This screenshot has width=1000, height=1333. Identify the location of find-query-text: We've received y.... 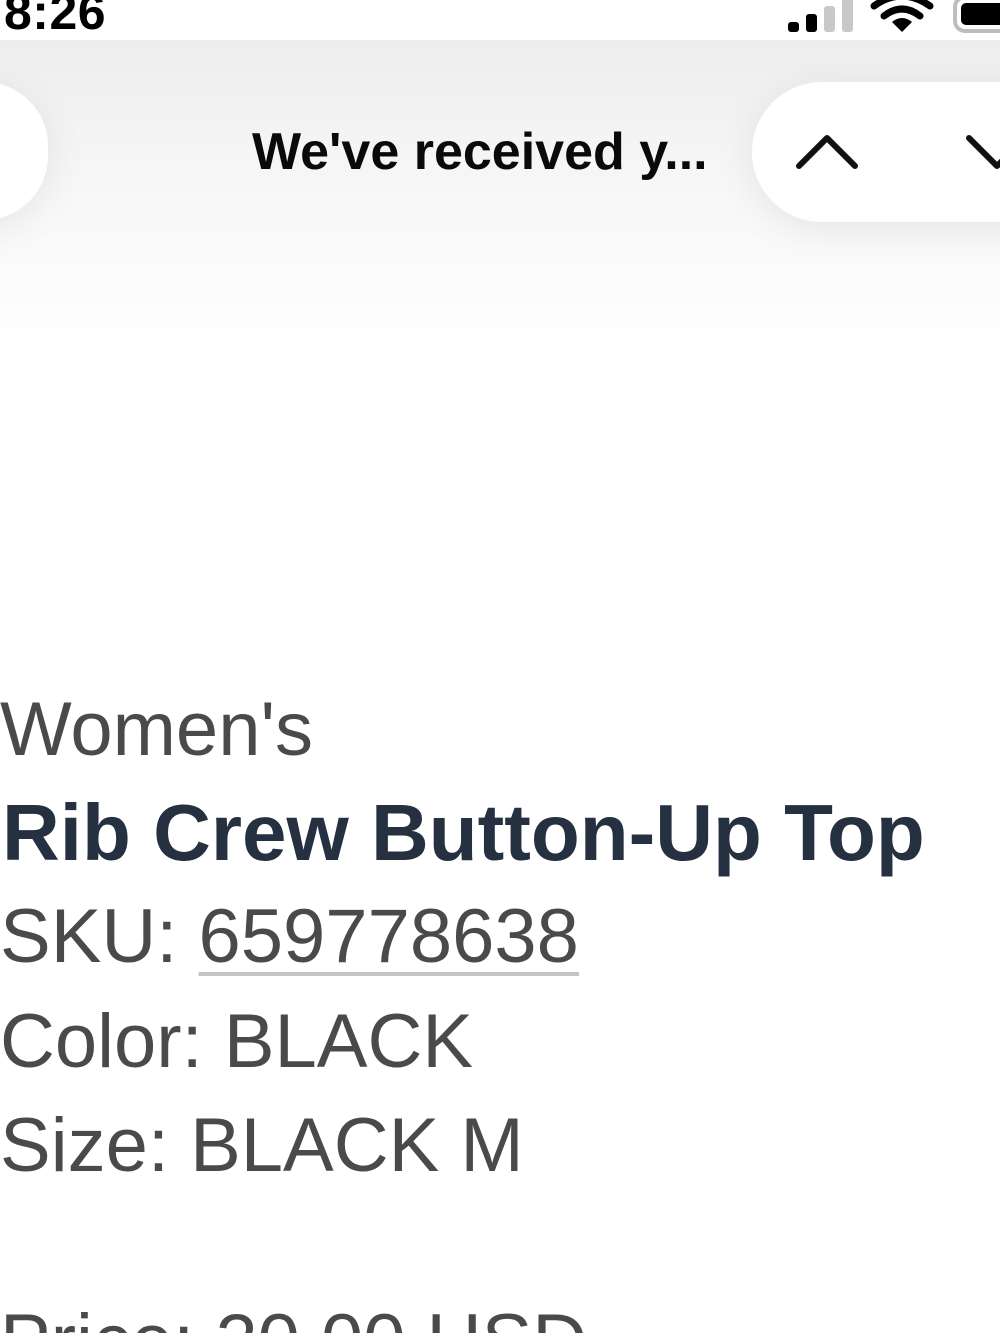
(480, 152).